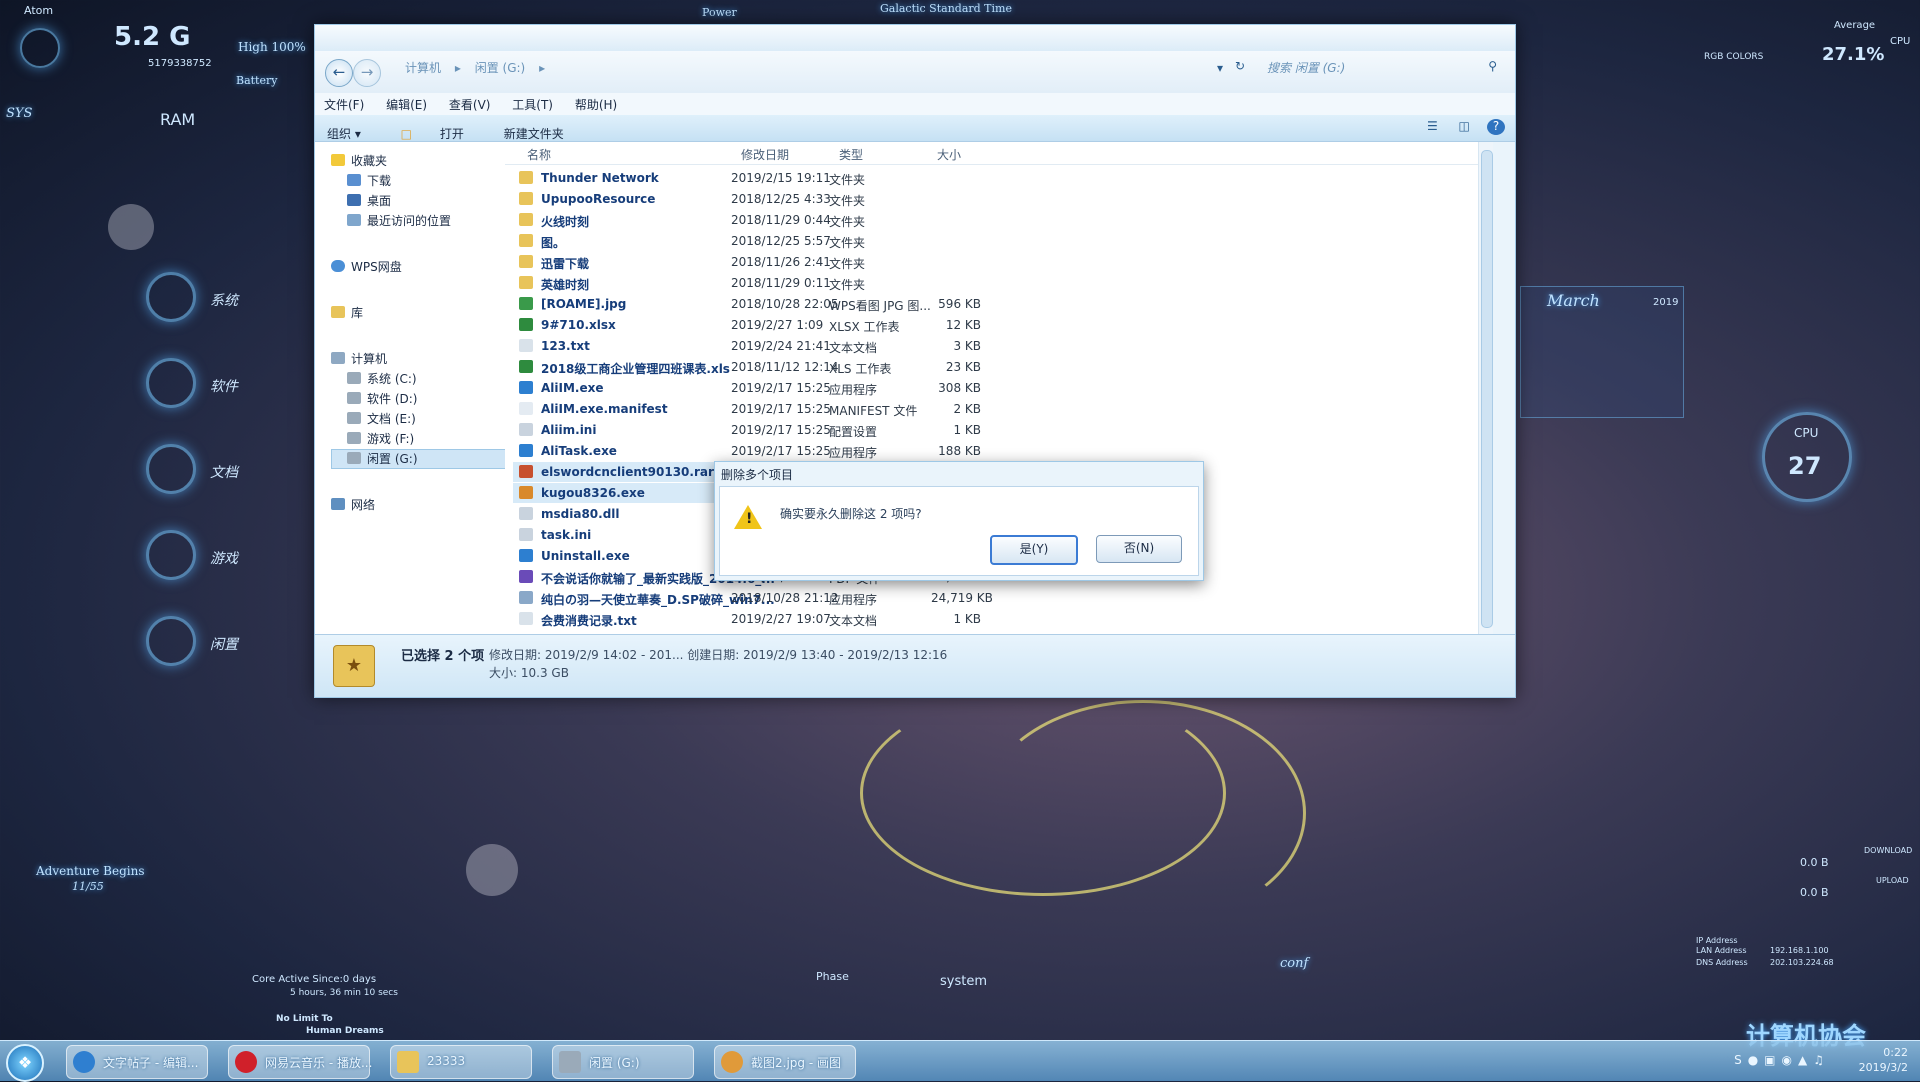 The width and height of the screenshot is (1920, 1082). Describe the element at coordinates (1496, 127) in the screenshot. I see `help-icon: ?` at that location.